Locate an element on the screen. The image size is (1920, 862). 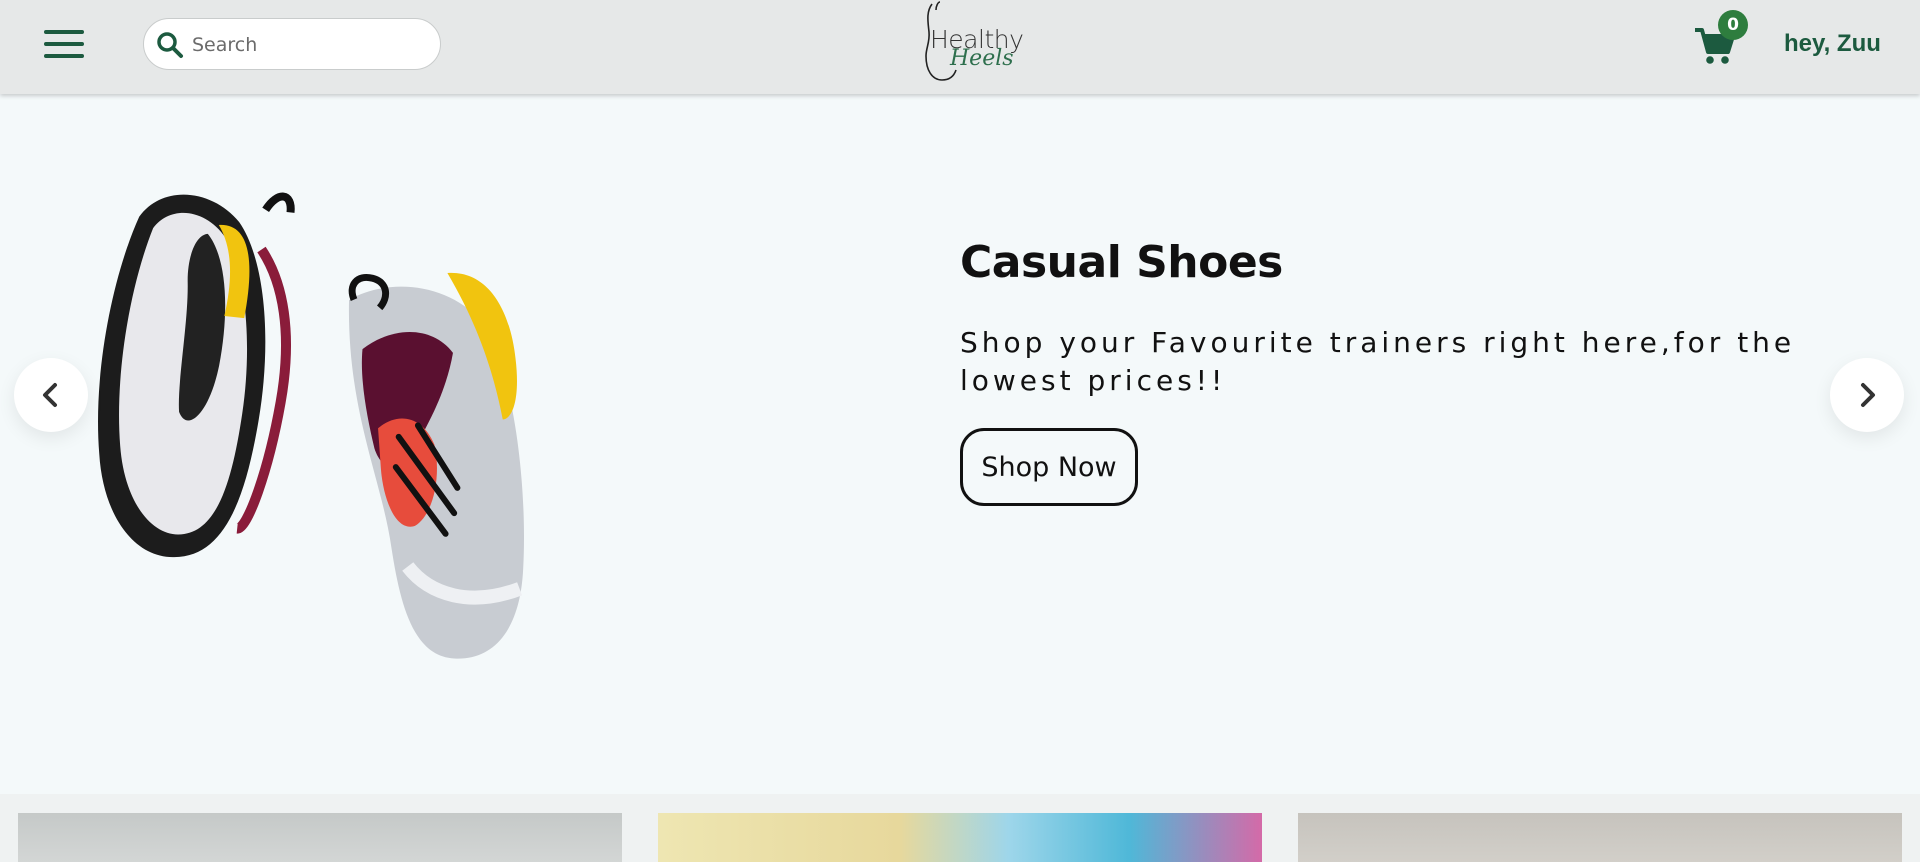
chevron-right-icon is located at coordinates (1868, 395).